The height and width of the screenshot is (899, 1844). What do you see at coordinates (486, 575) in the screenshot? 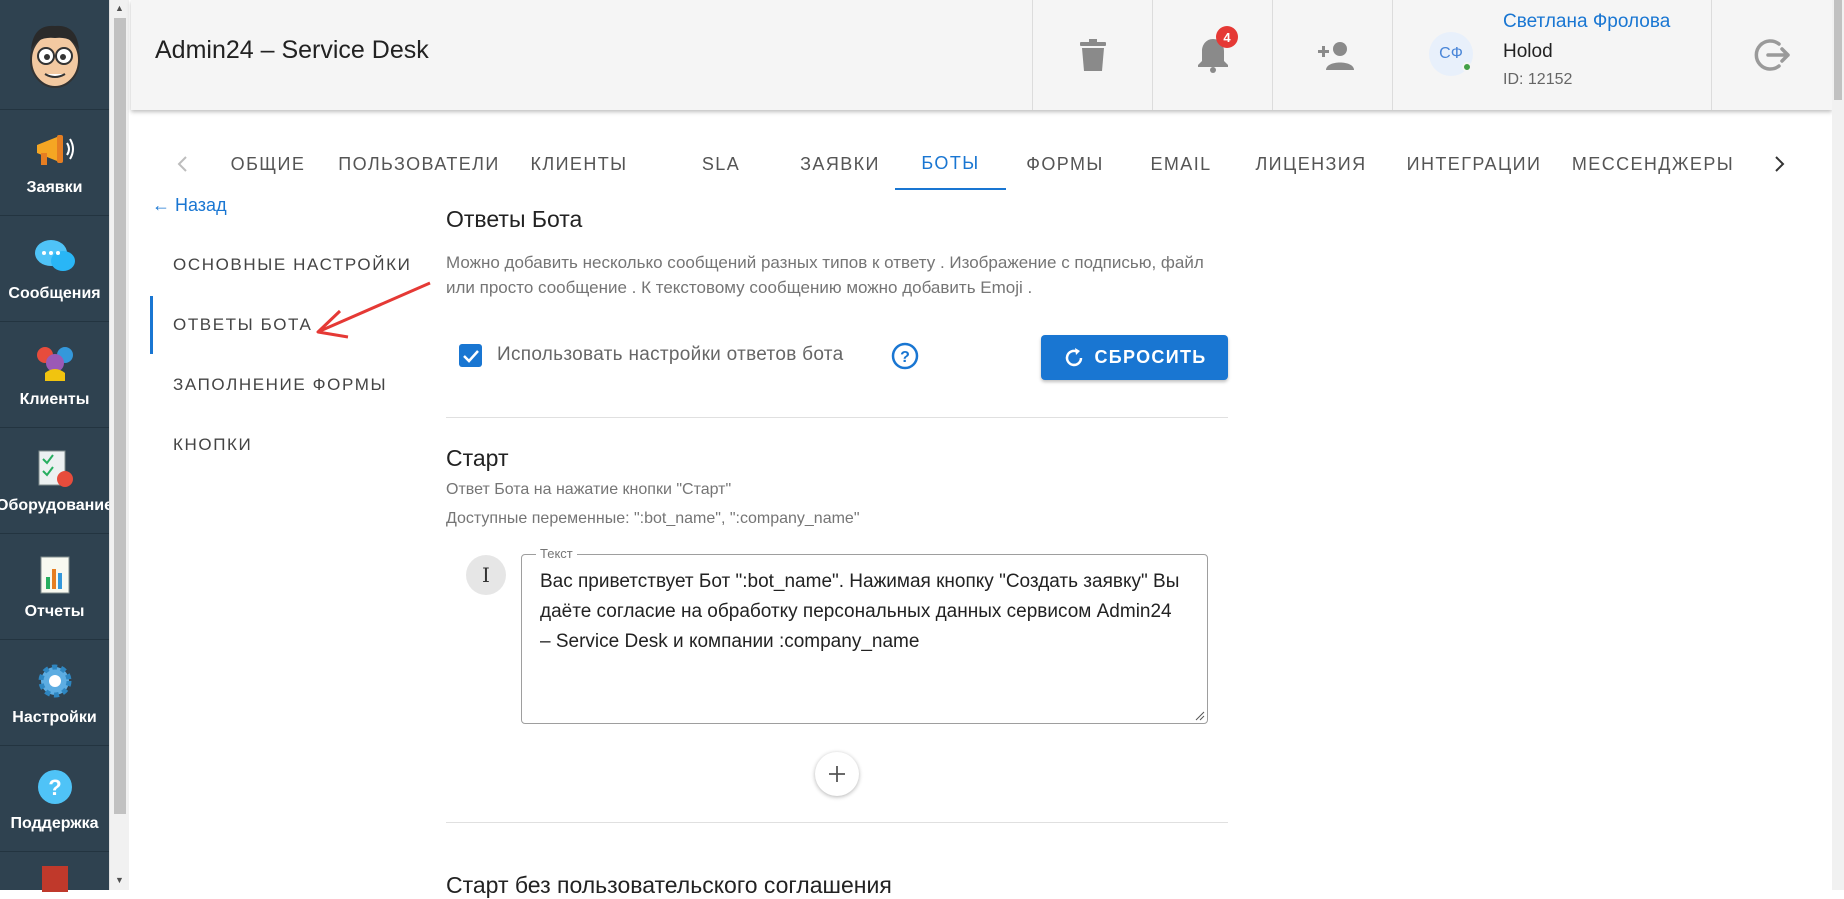
I see `text-message-type-icon: I` at bounding box center [486, 575].